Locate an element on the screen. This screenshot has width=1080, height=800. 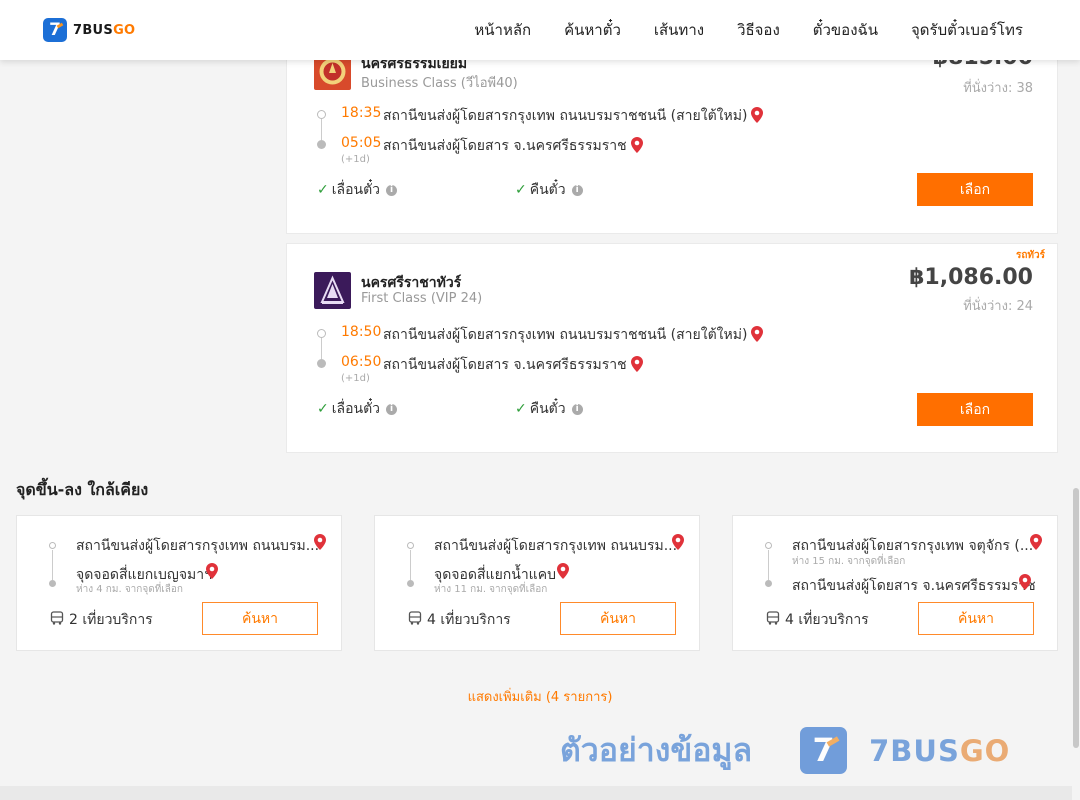
nav-pickup-points: จุดรับตั๋วเบอร์โทร is located at coordinates (967, 30).